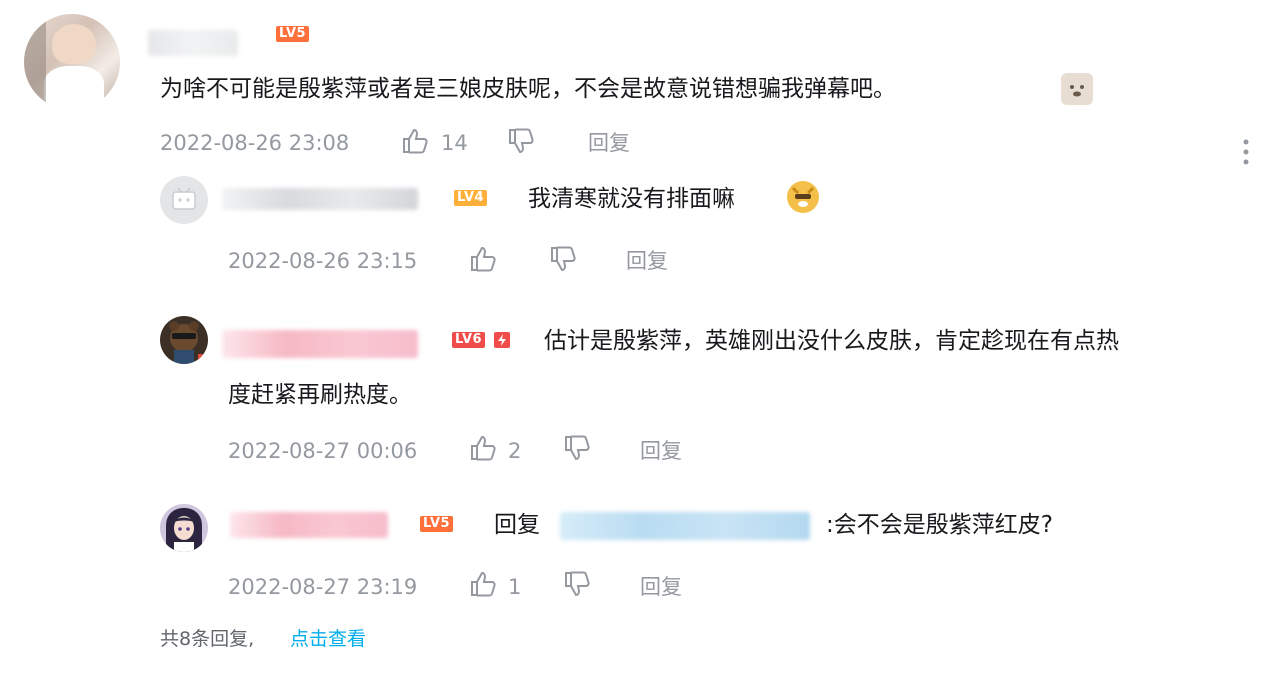 This screenshot has height=680, width=1284. Describe the element at coordinates (1246, 155) in the screenshot. I see `more-options-icon` at that location.